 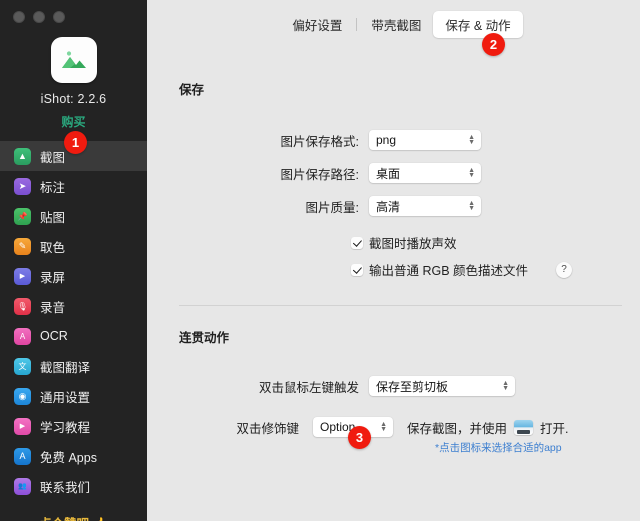 What do you see at coordinates (75, 142) in the screenshot?
I see `step-badge-1: 1` at bounding box center [75, 142].